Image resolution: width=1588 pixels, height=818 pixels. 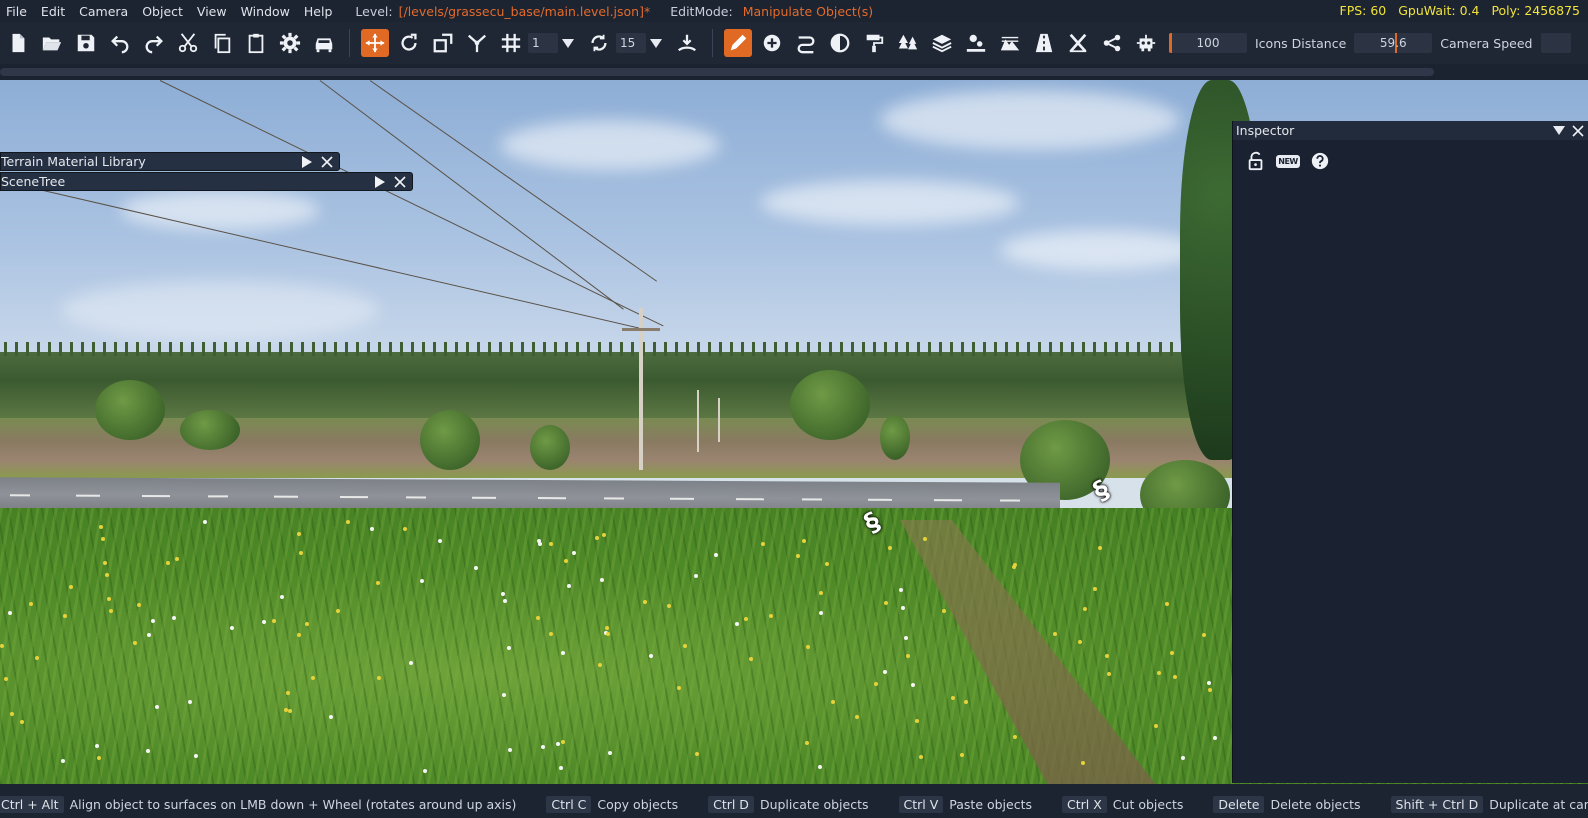 What do you see at coordinates (409, 43) in the screenshot?
I see `rotate-tool-button` at bounding box center [409, 43].